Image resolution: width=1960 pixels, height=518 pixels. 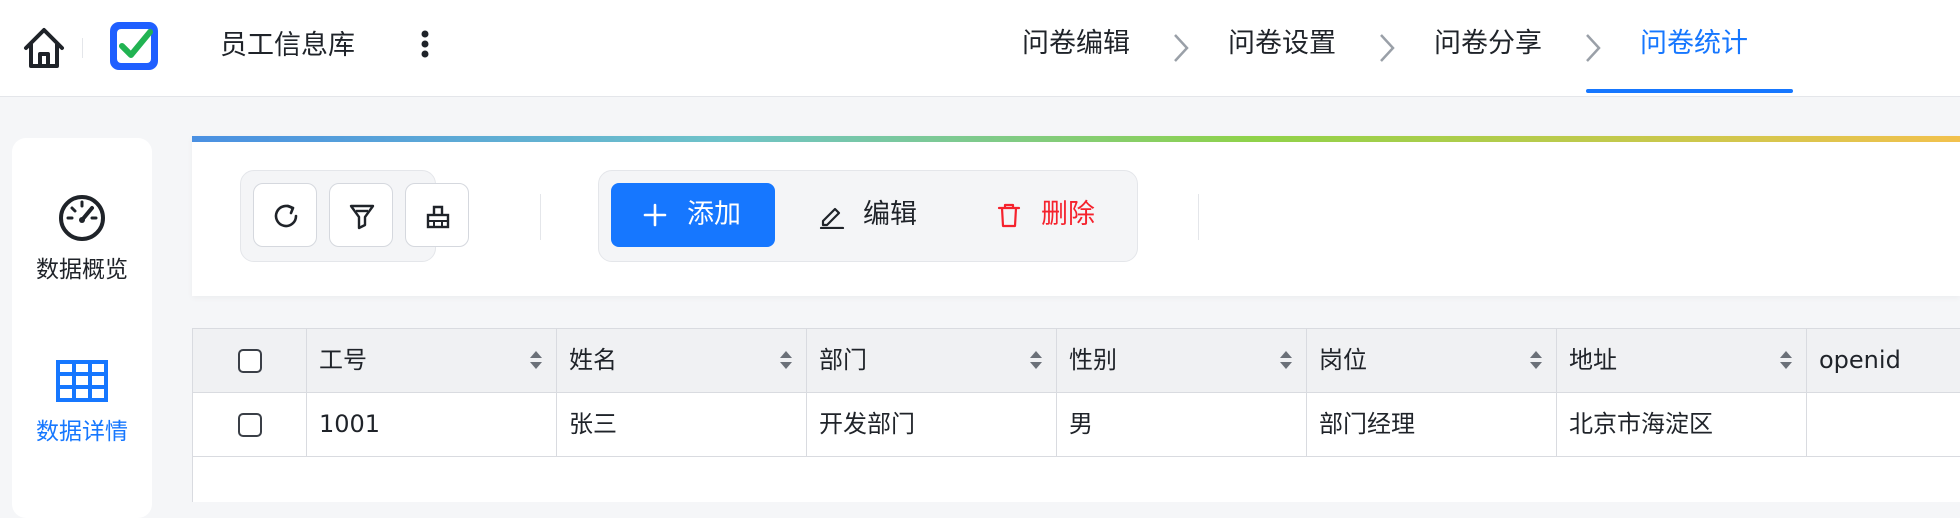 What do you see at coordinates (1488, 44) in the screenshot?
I see `step-share: 问卷分享` at bounding box center [1488, 44].